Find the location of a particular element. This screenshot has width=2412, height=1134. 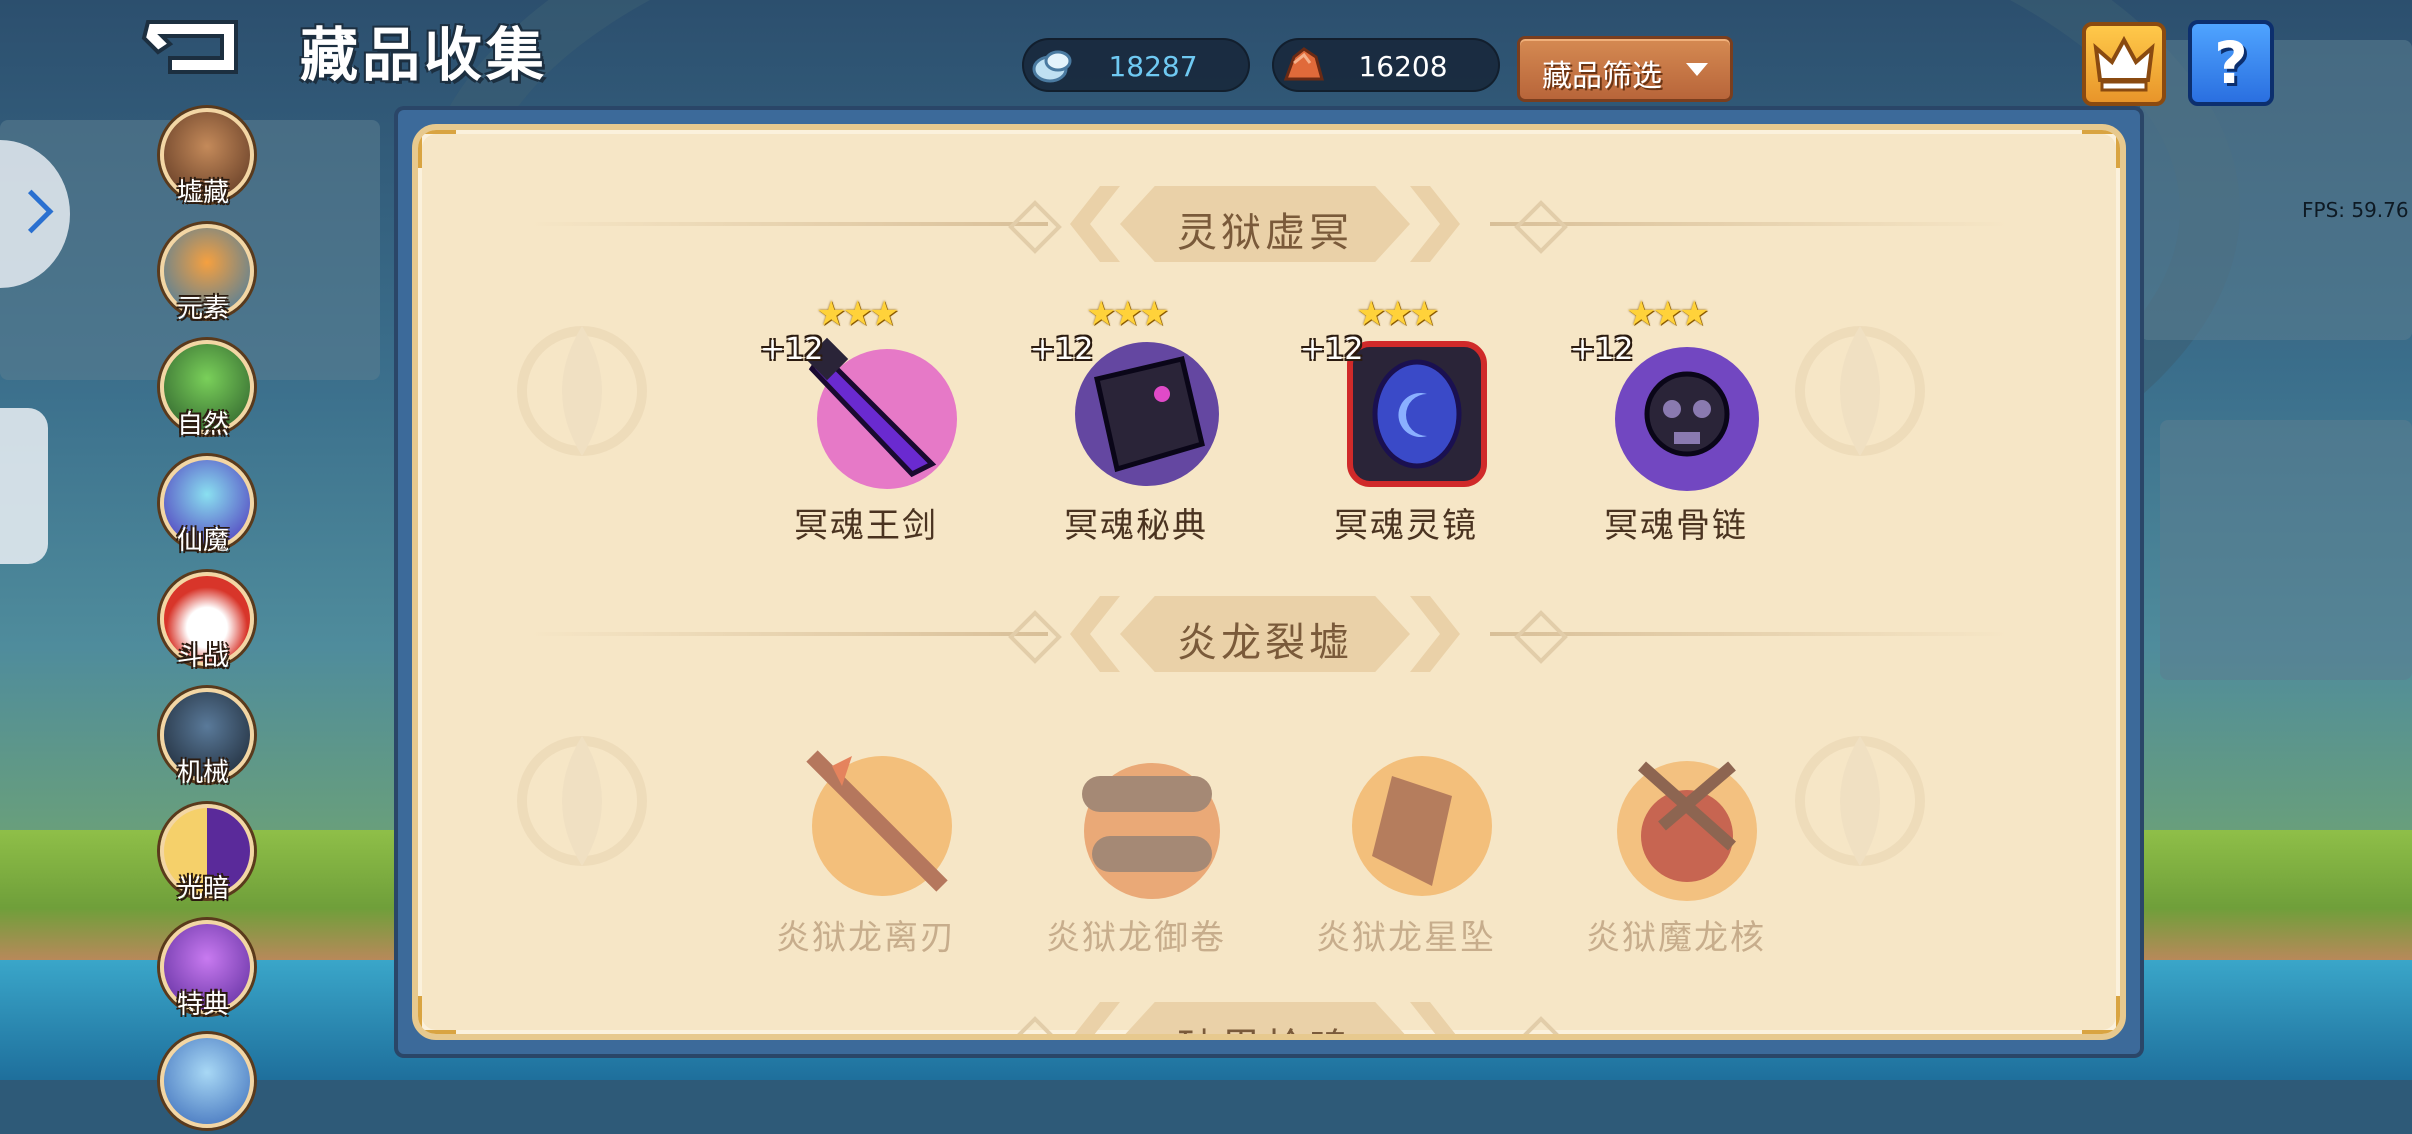

ore-value: 16208 is located at coordinates (1403, 66).